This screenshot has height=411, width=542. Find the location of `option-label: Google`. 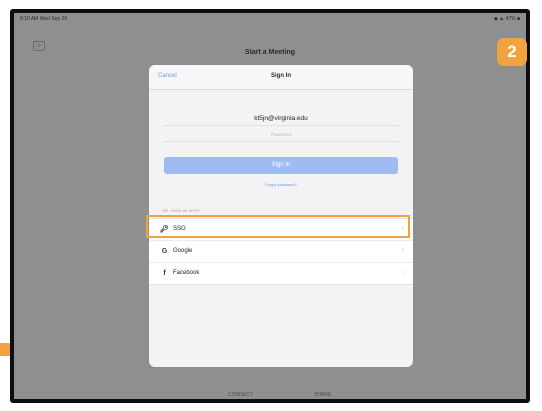

option-label: Google is located at coordinates (183, 251).